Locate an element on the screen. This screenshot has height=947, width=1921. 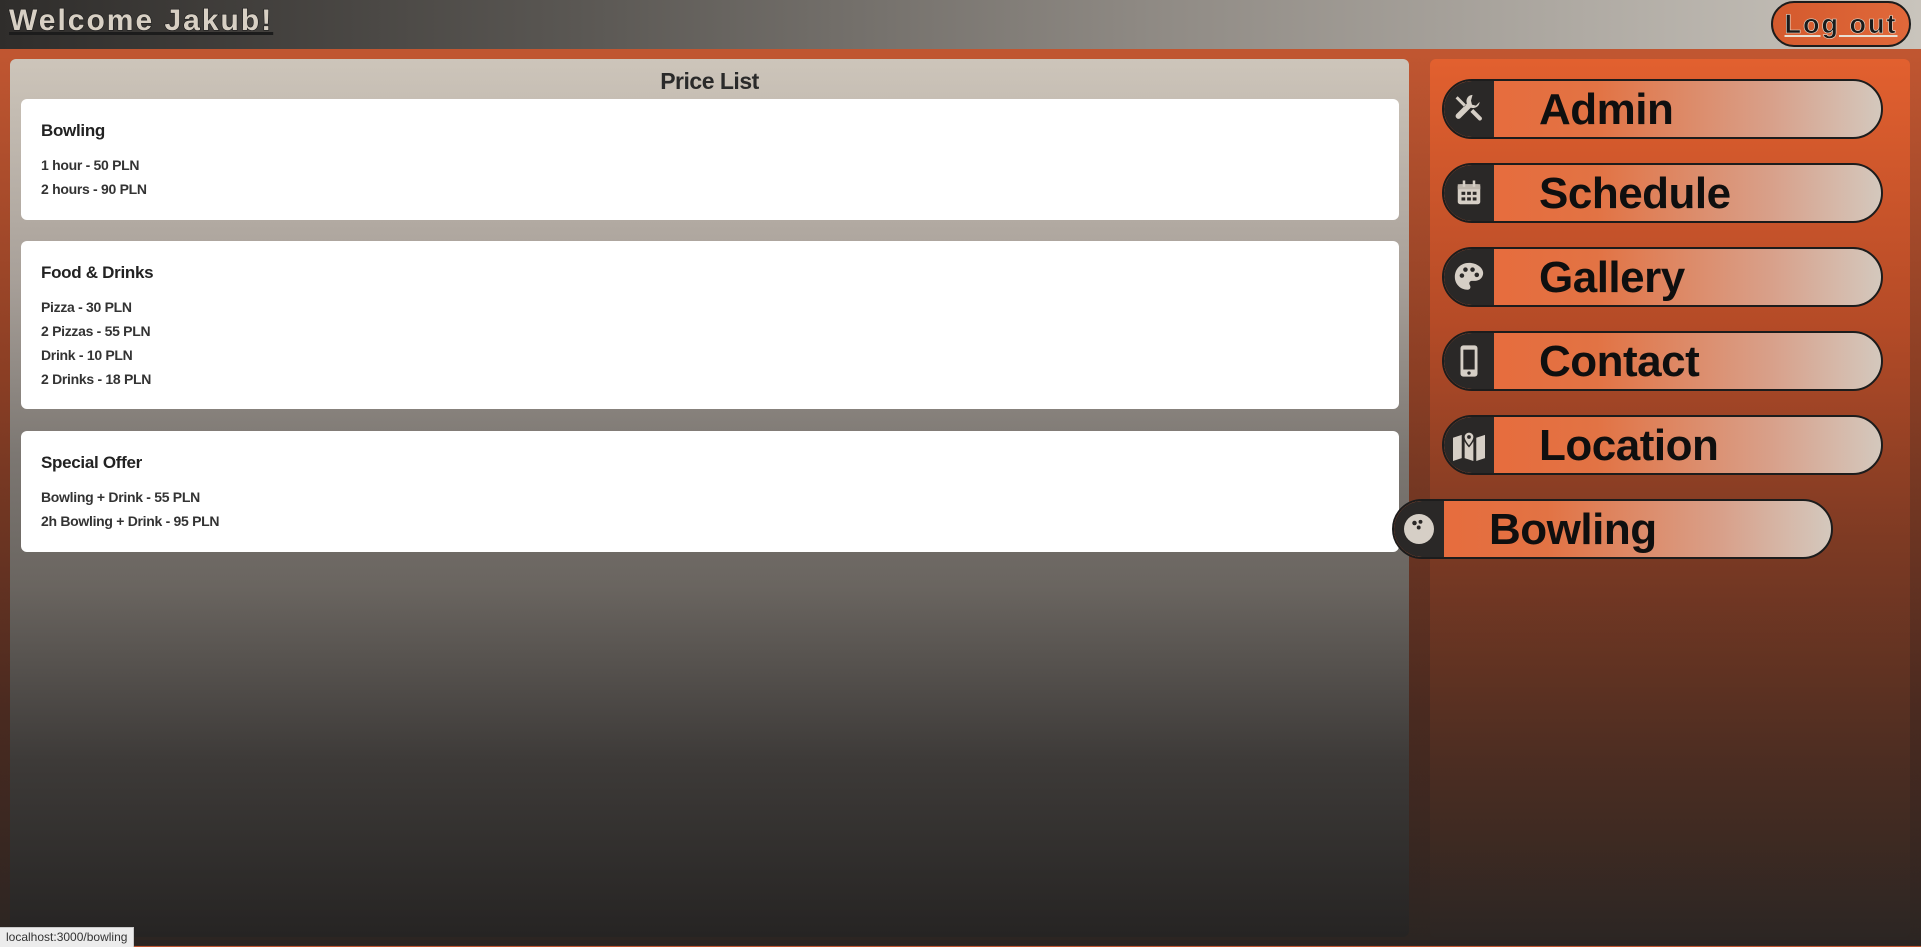
card-title: Special Offer is located at coordinates (91, 462).